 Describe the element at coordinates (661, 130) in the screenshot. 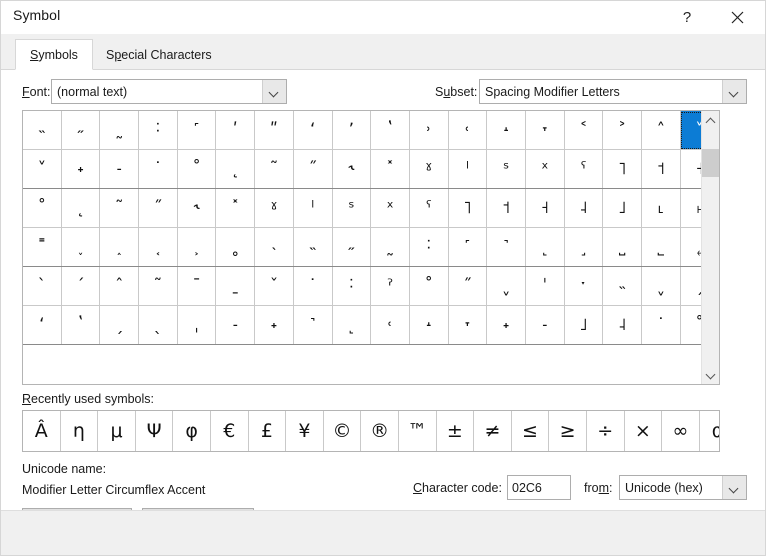

I see `symbol-cell: ˄` at that location.